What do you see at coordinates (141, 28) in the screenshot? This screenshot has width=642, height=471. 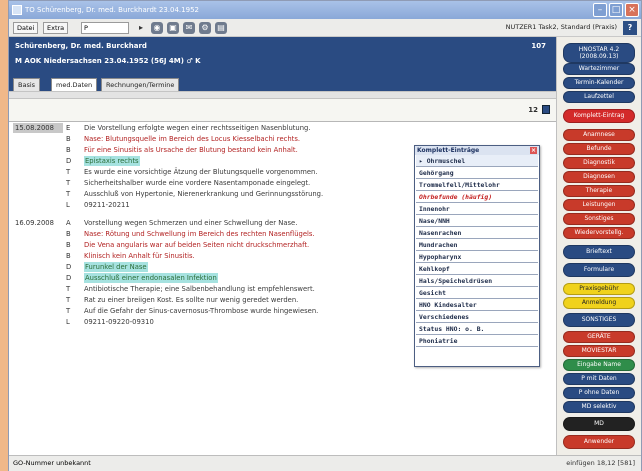 I see `arrow-right-icon: ▸` at bounding box center [141, 28].